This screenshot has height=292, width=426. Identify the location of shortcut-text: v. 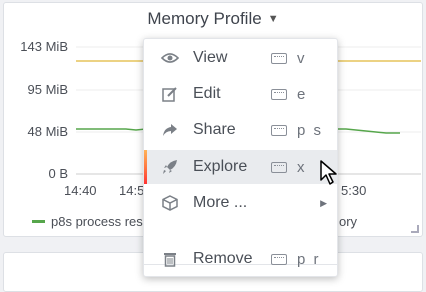
(302, 58).